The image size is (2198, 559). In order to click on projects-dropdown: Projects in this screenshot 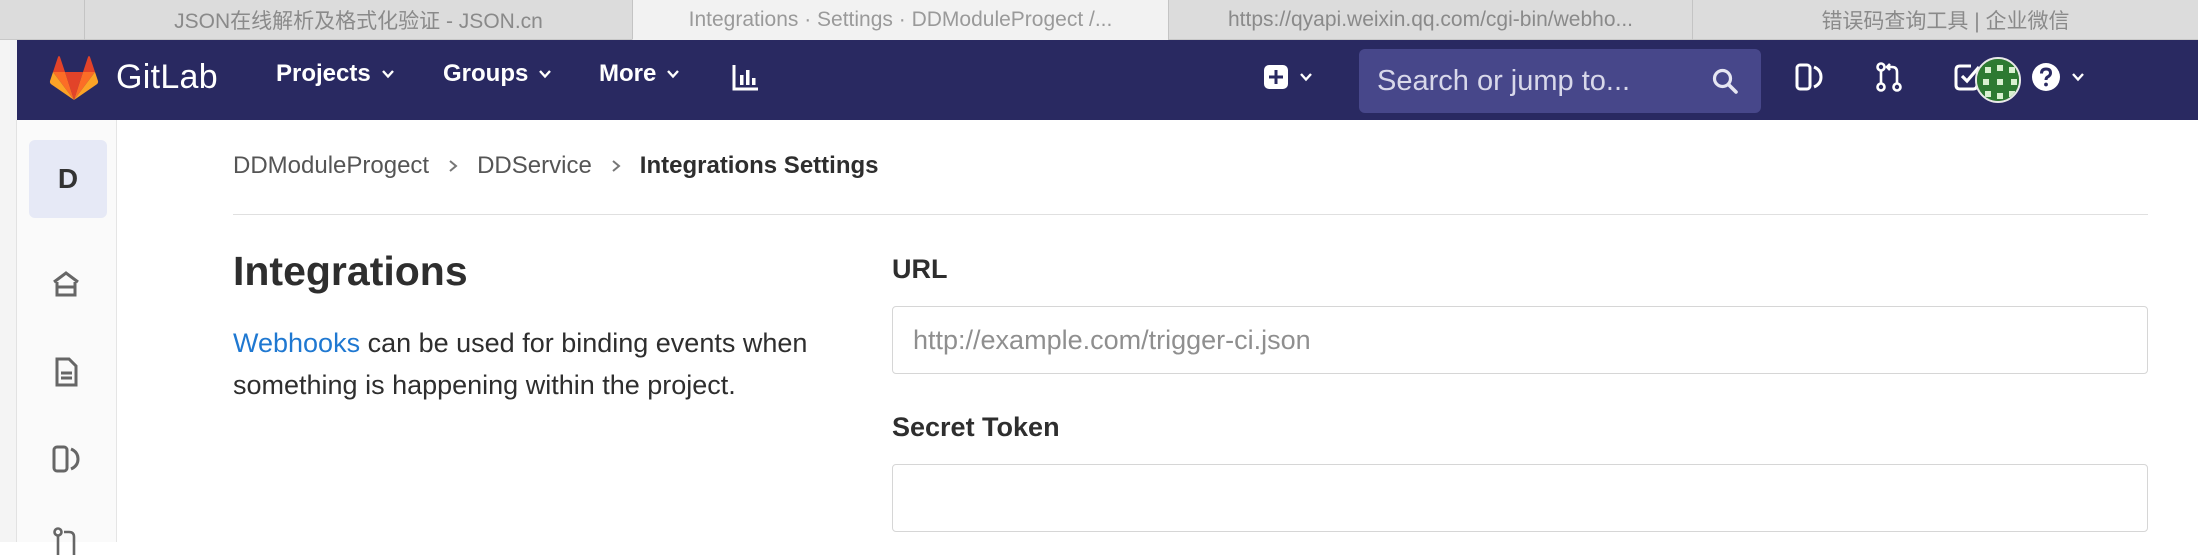, I will do `click(335, 74)`.